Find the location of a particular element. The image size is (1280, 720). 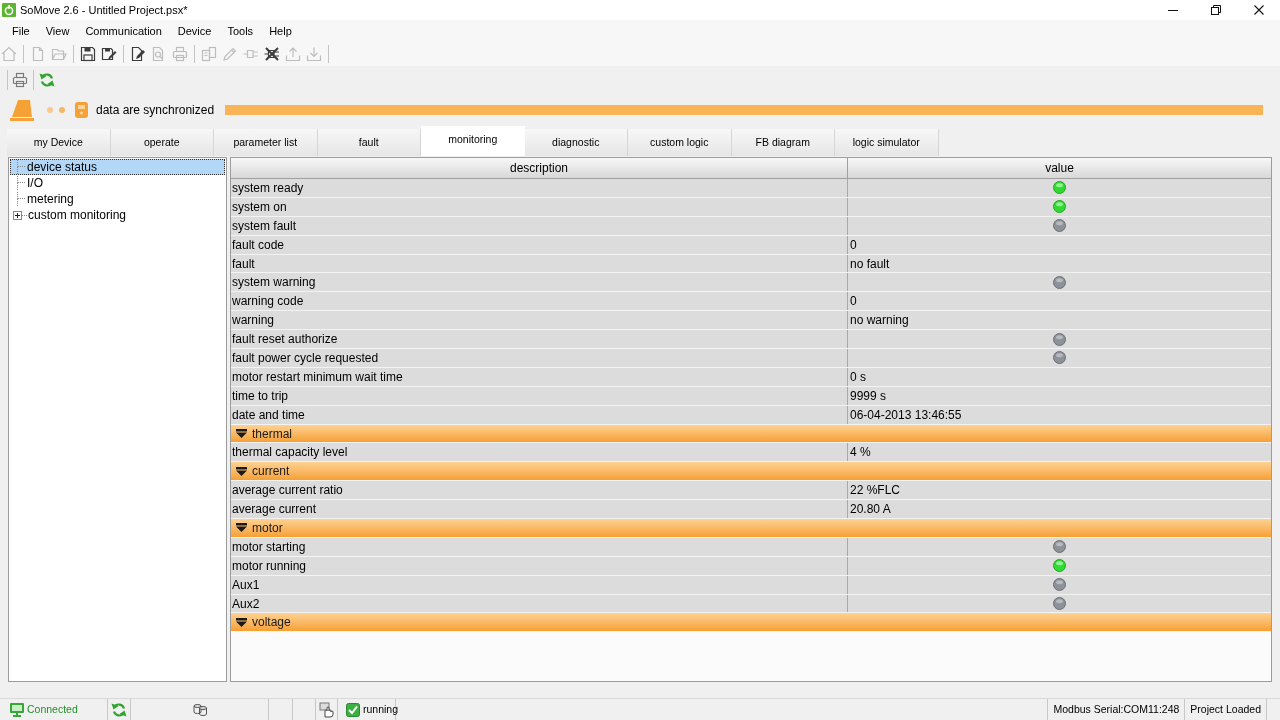

table-cell-text: 4 % is located at coordinates (860, 453).